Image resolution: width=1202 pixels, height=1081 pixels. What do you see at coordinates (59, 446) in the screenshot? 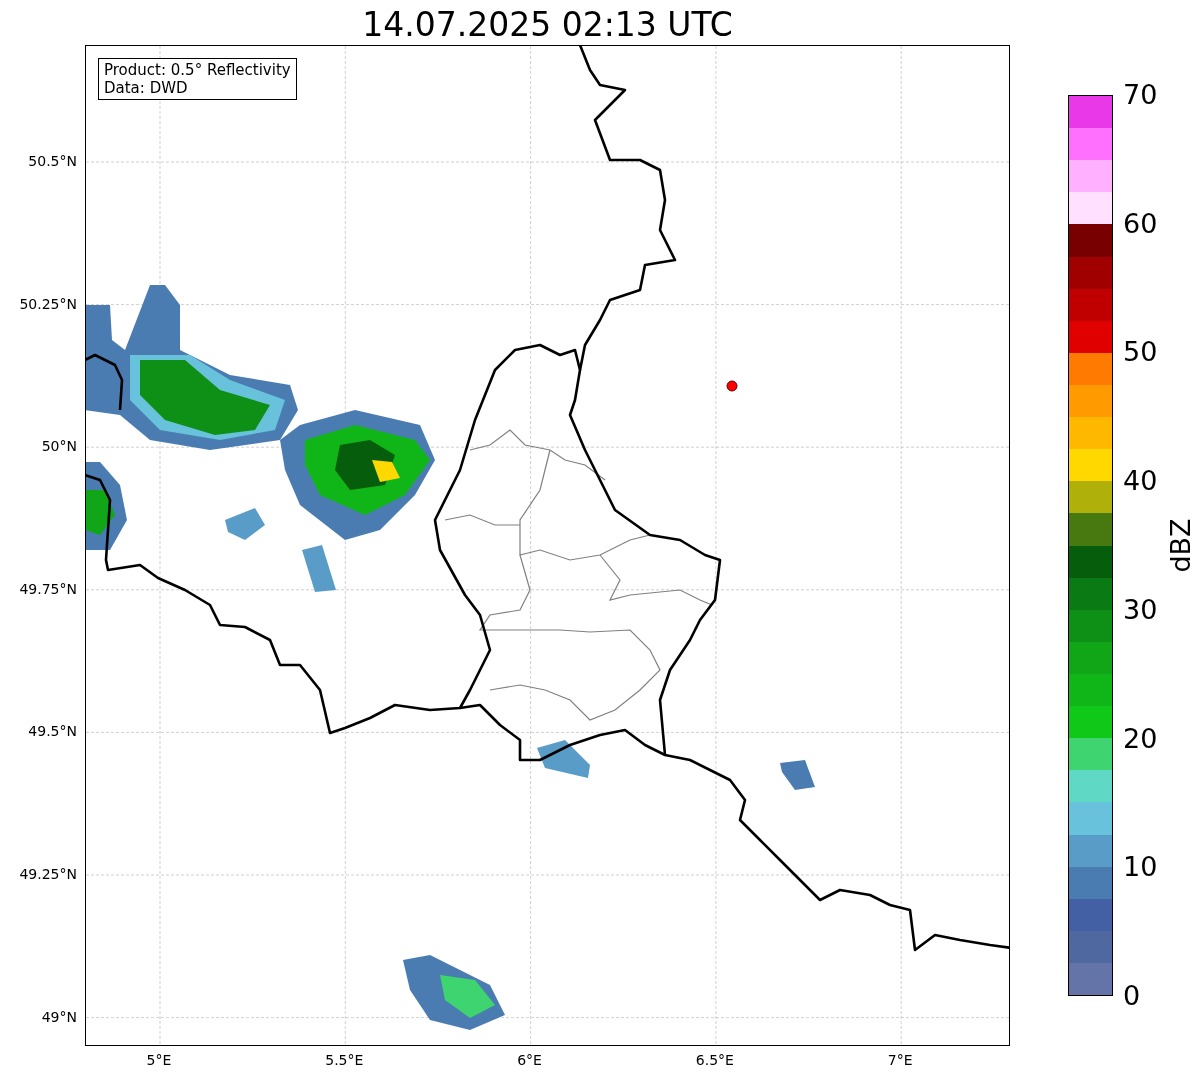
I see `axis-tick-label: 50°N` at bounding box center [59, 446].